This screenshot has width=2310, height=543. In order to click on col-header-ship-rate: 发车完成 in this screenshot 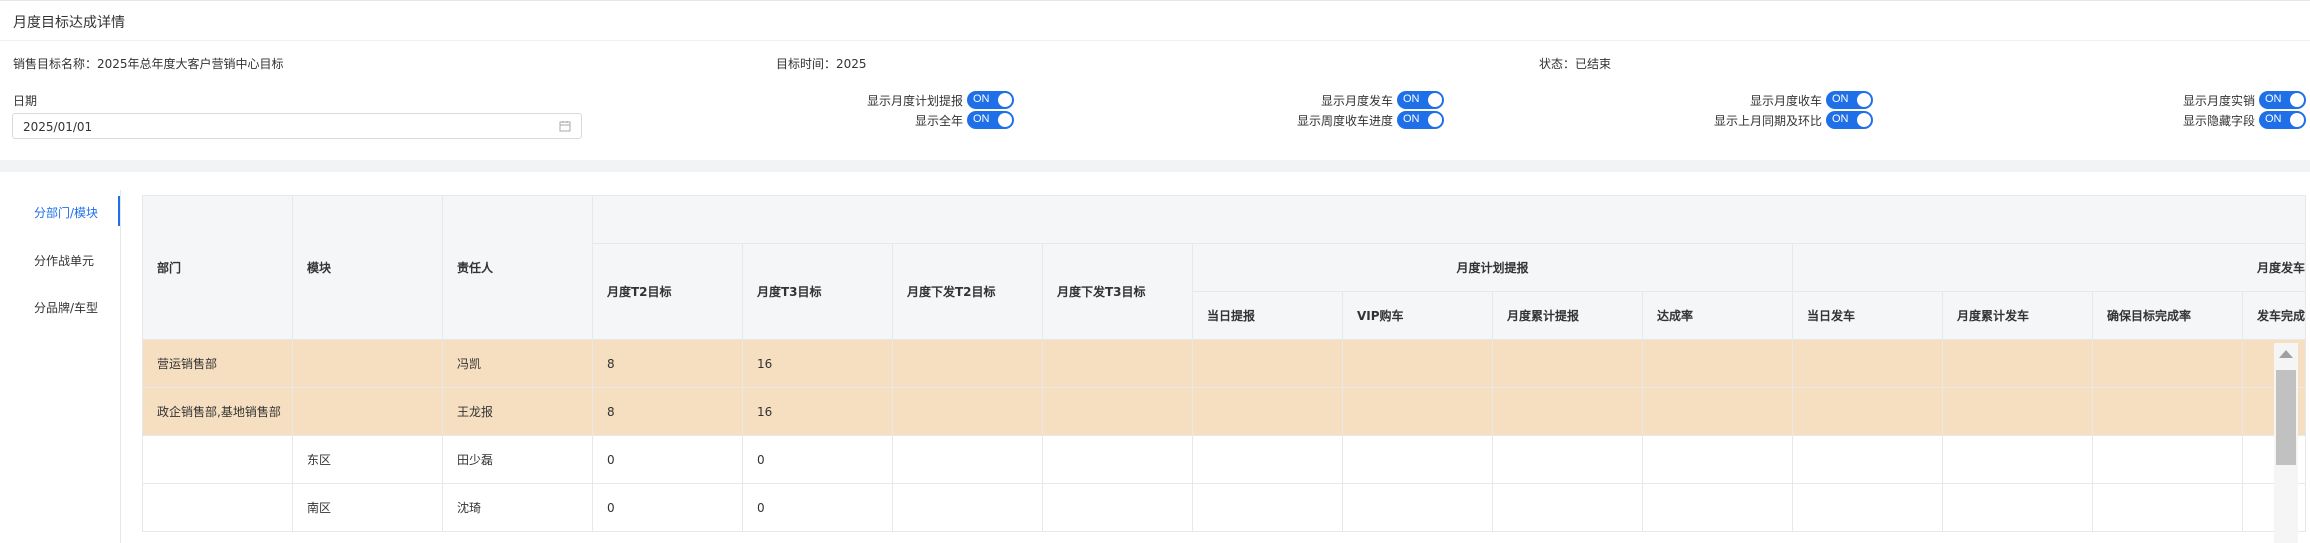, I will do `click(2274, 315)`.